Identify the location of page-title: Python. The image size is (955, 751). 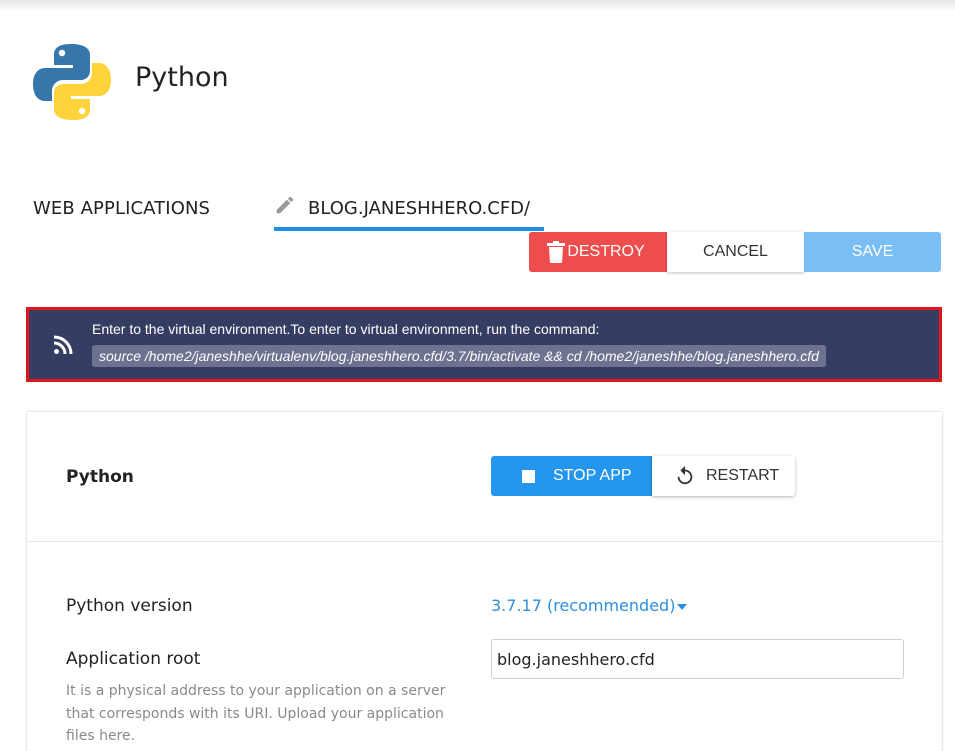
(182, 77).